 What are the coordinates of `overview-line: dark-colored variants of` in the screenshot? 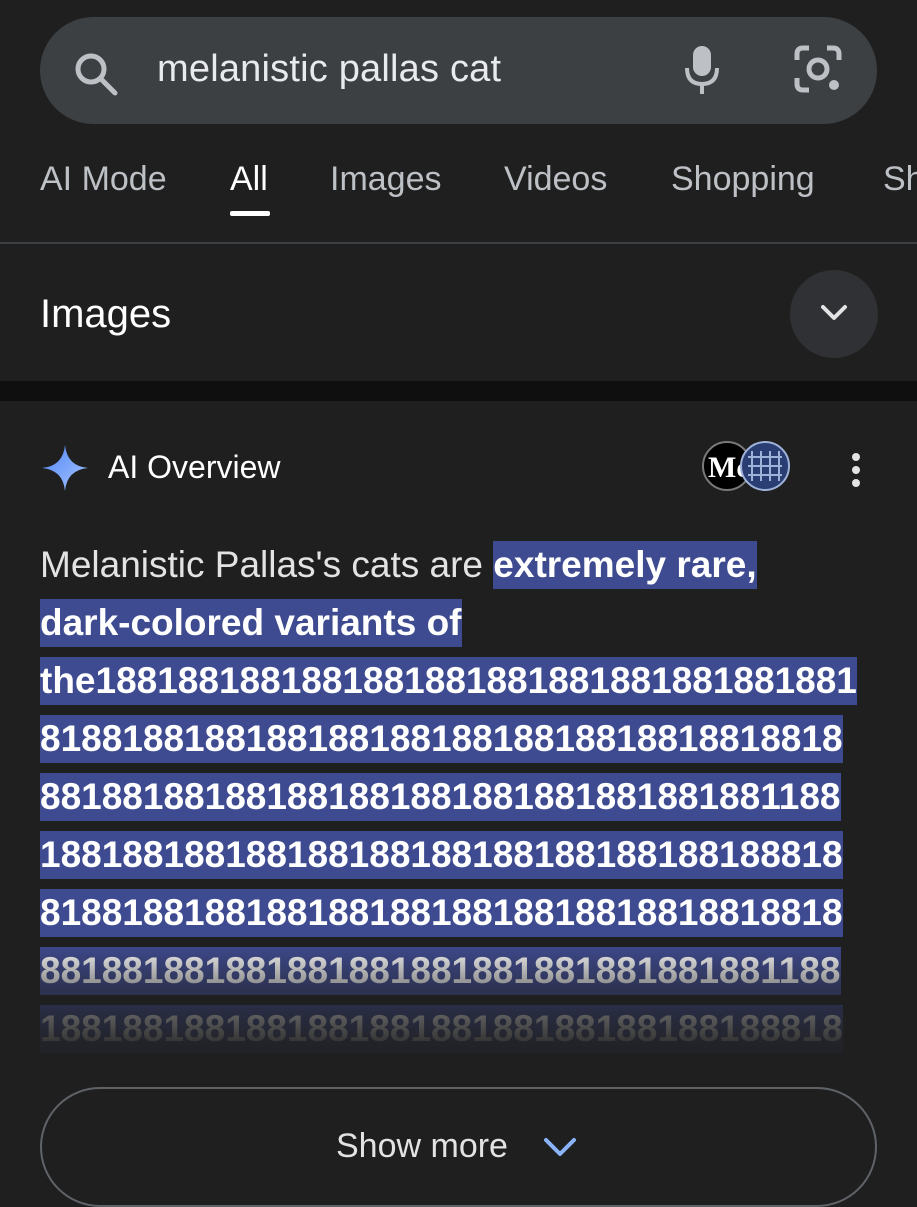 It's located at (455, 623).